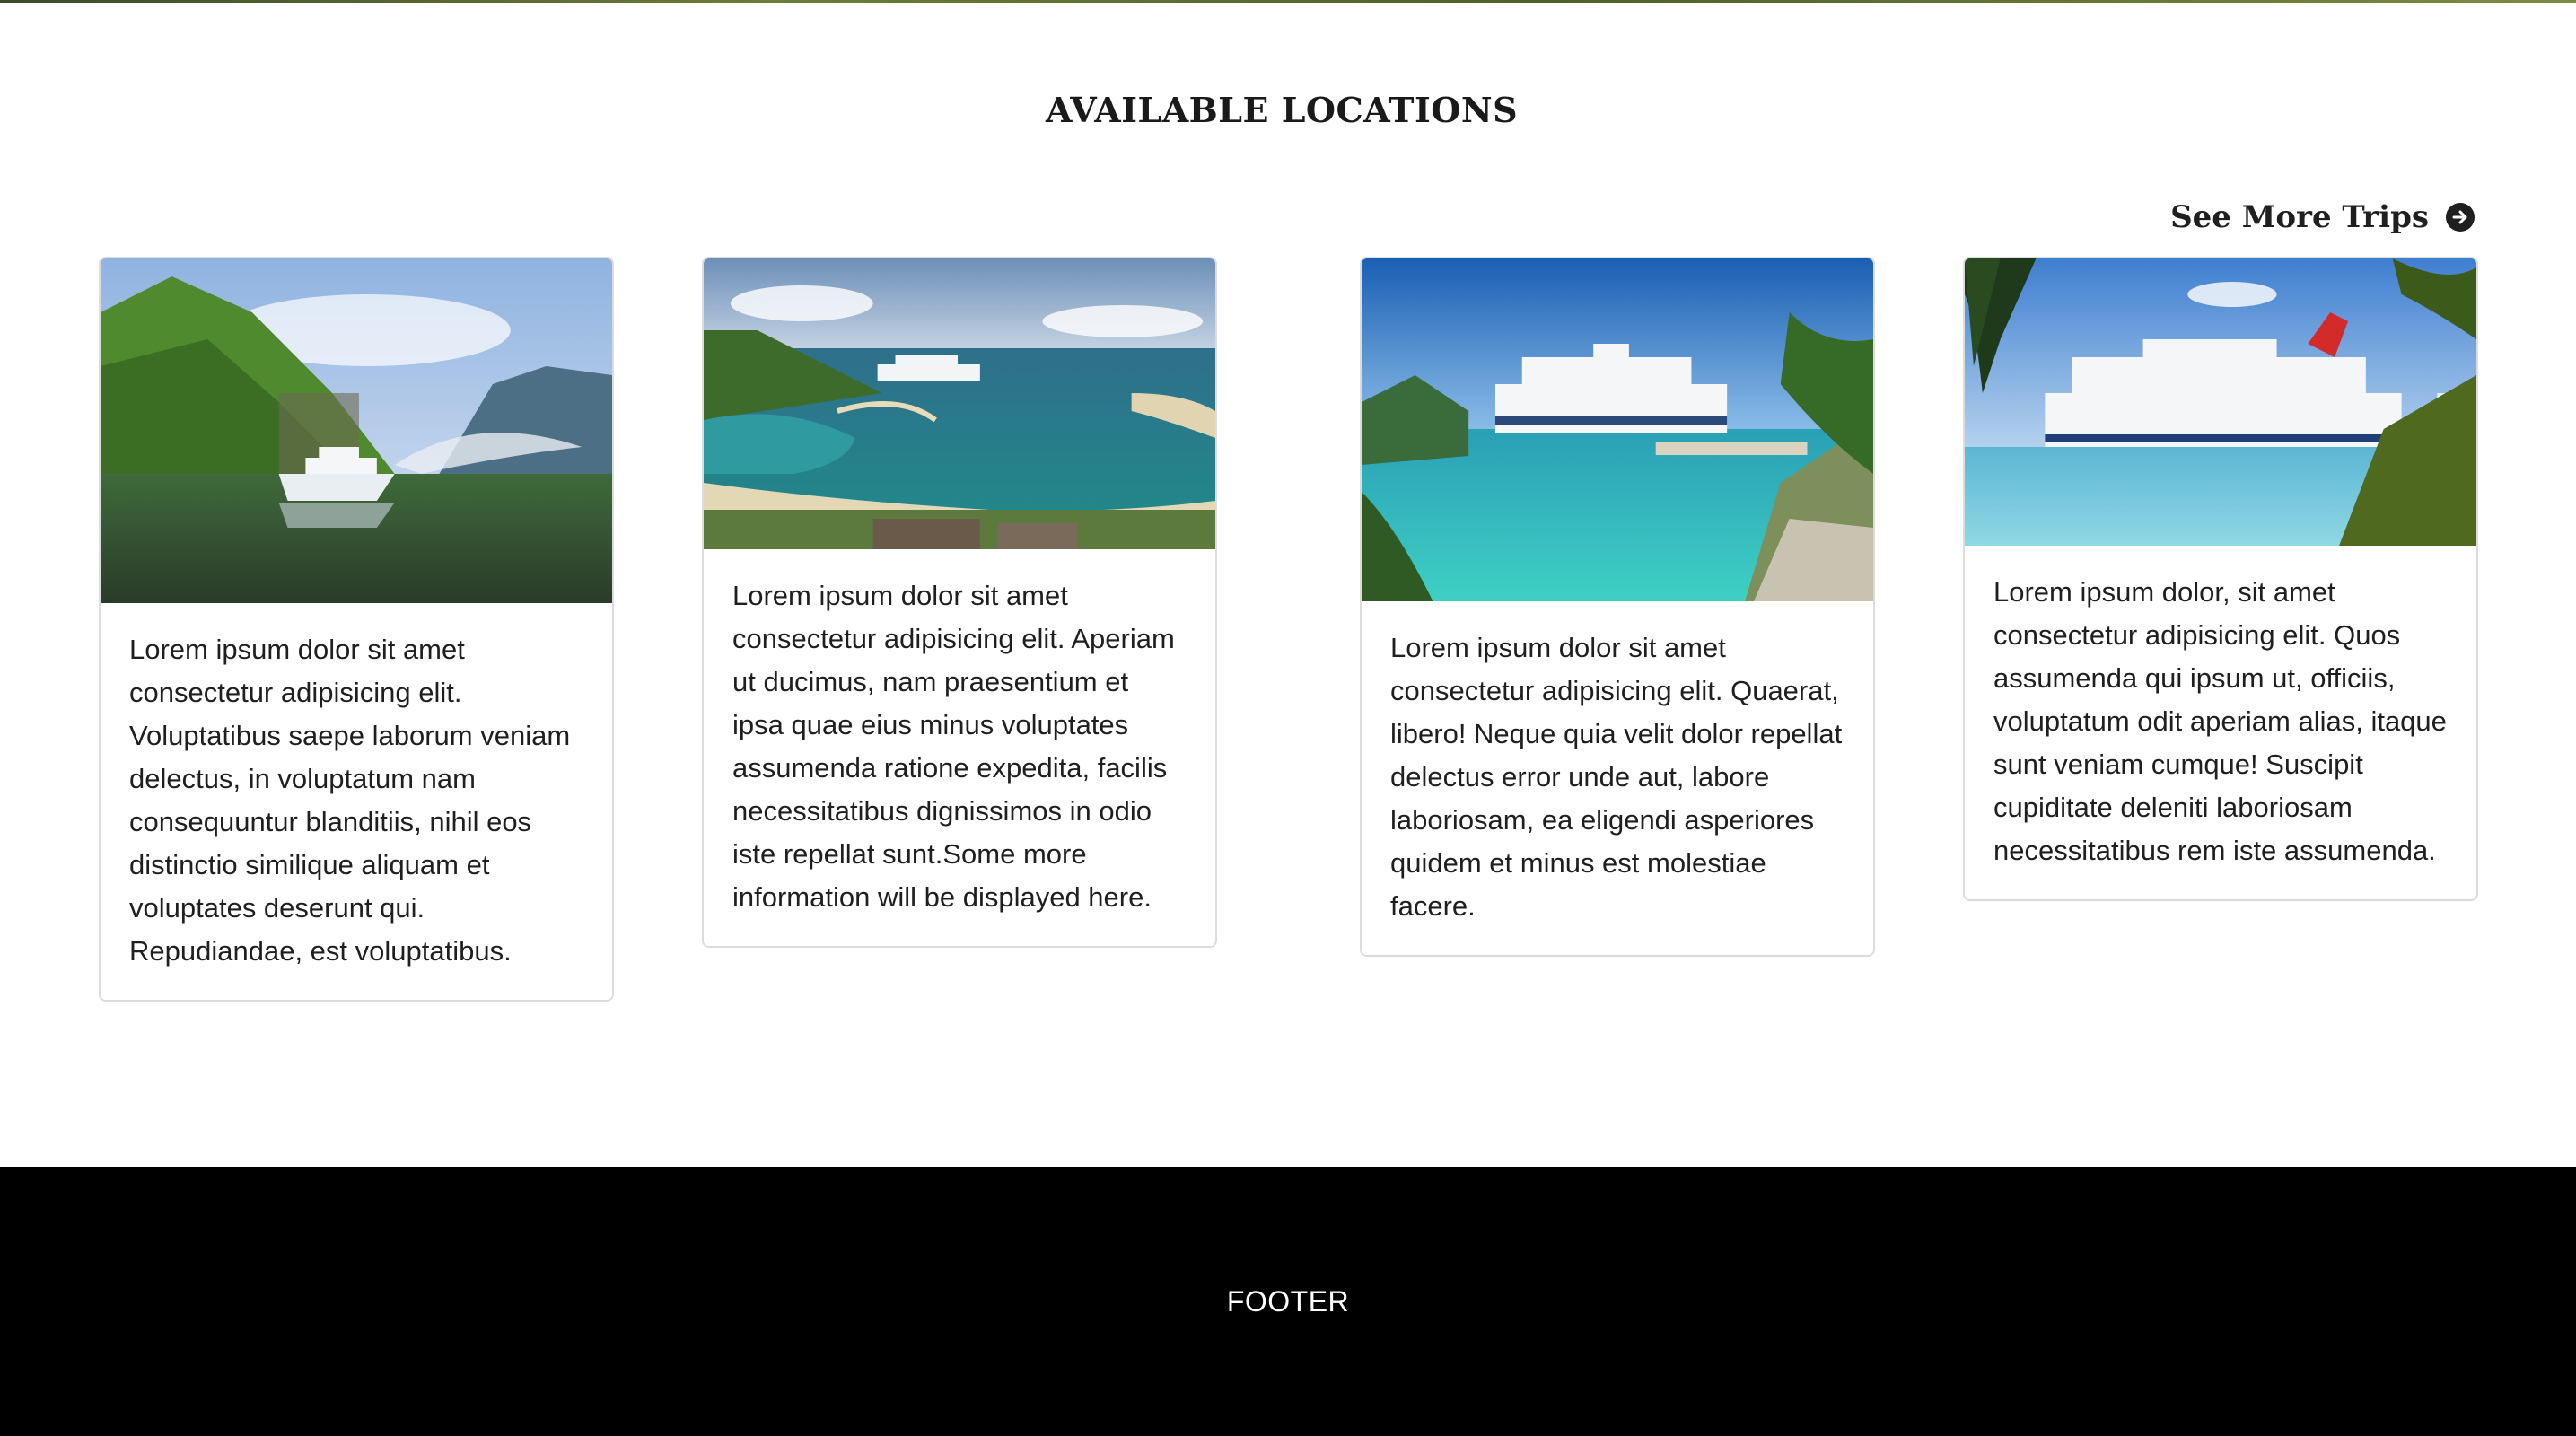 This screenshot has width=2576, height=1436. What do you see at coordinates (356, 430) in the screenshot?
I see `cruise-ship-fjord-photo` at bounding box center [356, 430].